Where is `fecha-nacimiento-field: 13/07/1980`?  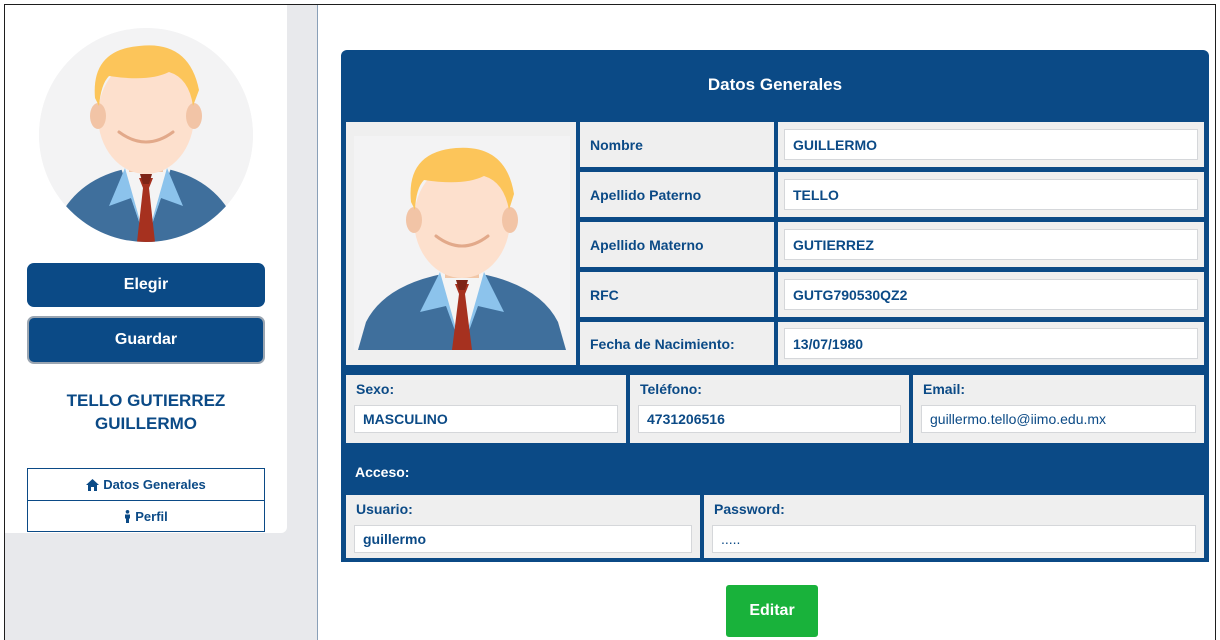
fecha-nacimiento-field: 13/07/1980 is located at coordinates (991, 343).